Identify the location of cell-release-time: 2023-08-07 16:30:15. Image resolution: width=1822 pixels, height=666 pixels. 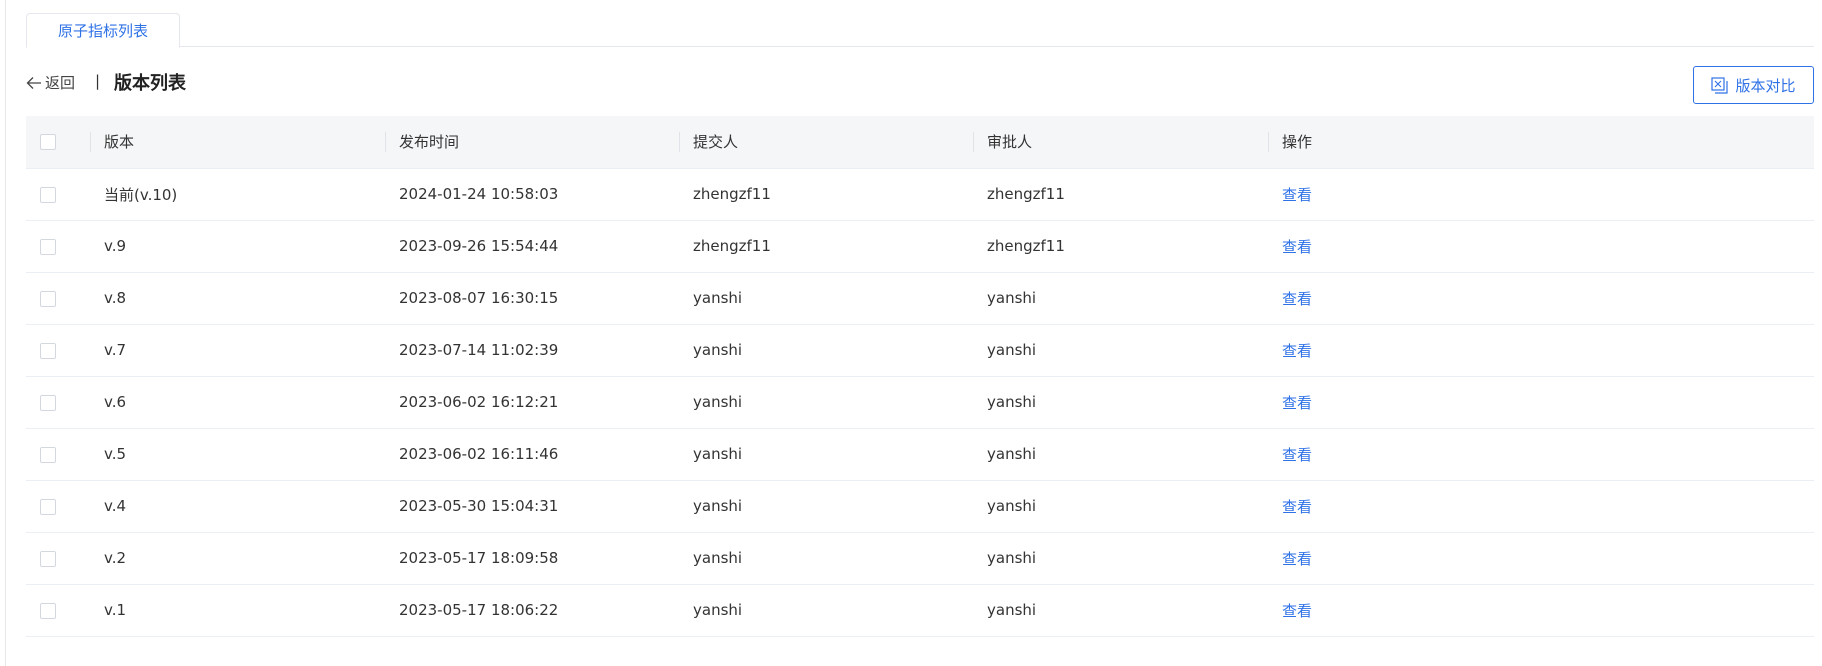
(532, 298).